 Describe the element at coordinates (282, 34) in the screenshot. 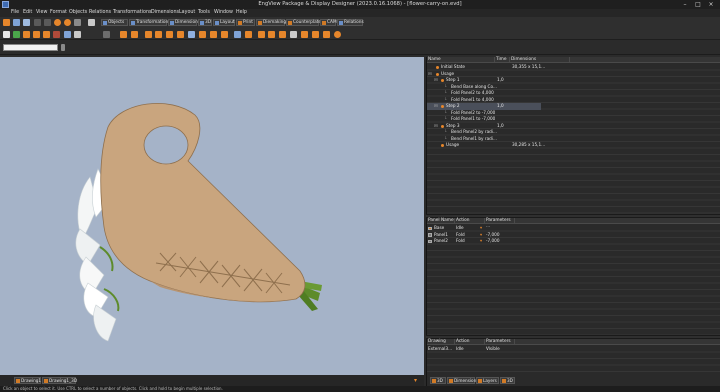

I see `last-frame-icon` at that location.